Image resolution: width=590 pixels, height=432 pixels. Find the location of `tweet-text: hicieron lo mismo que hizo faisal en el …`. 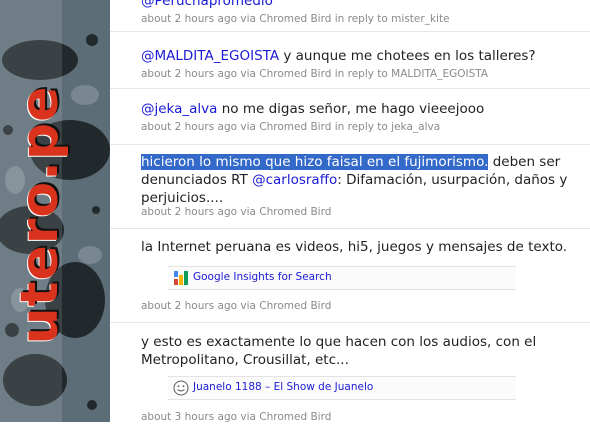

tweet-text: hicieron lo mismo que hizo faisal en el … is located at coordinates (354, 180).